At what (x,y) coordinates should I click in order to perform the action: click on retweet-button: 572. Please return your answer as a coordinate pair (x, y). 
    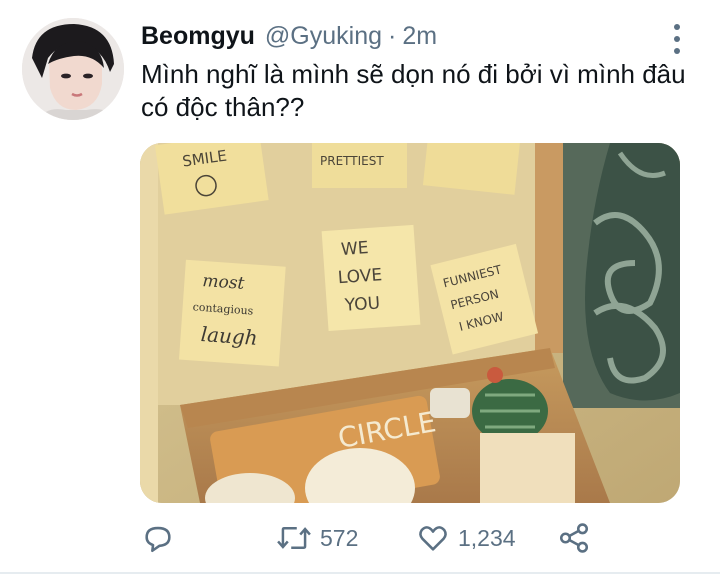
    Looking at the image, I should click on (317, 538).